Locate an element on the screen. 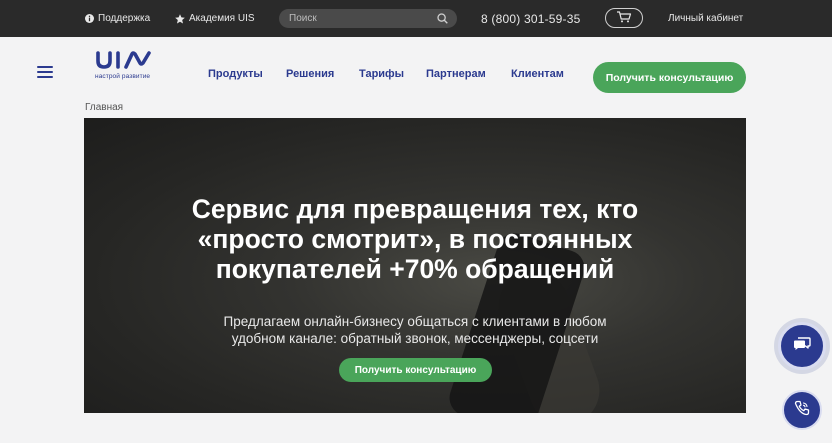 The width and height of the screenshot is (832, 443). get-consultation-button: Получить консультацию is located at coordinates (669, 77).